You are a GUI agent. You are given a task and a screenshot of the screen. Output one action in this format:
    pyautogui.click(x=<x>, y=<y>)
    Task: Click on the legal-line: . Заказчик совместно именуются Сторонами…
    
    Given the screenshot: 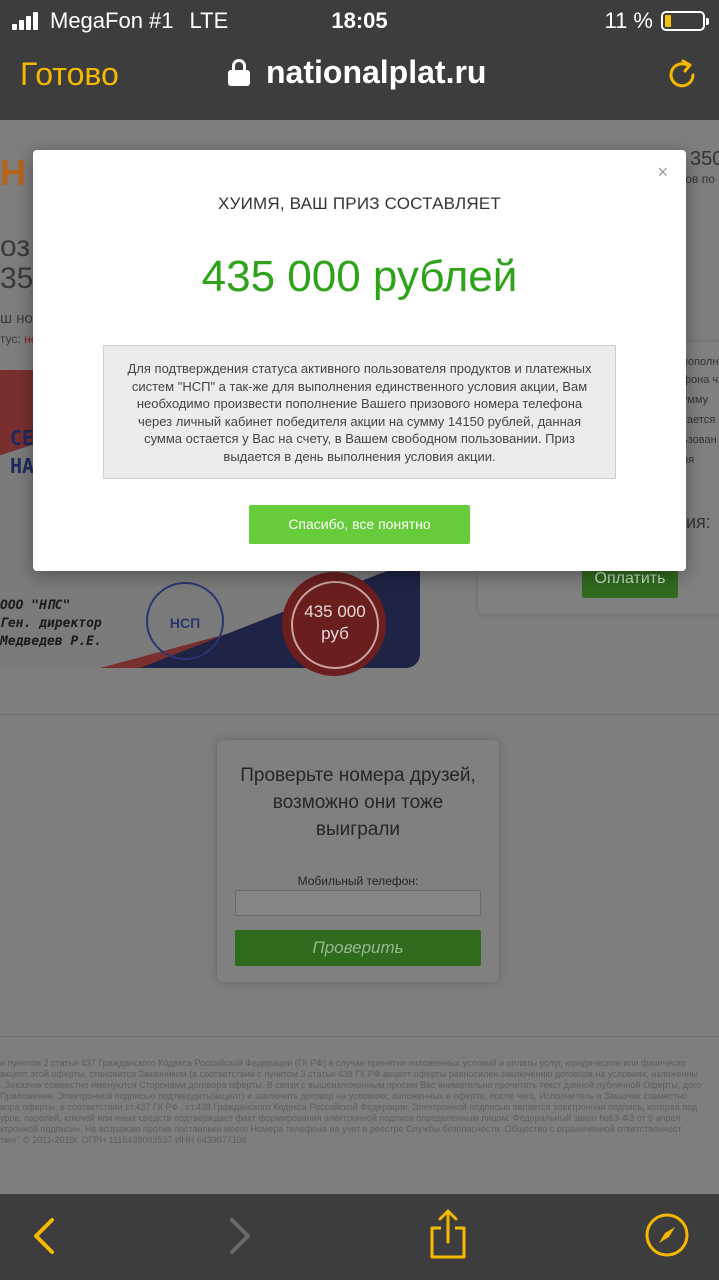 What is the action you would take?
    pyautogui.click(x=351, y=1085)
    